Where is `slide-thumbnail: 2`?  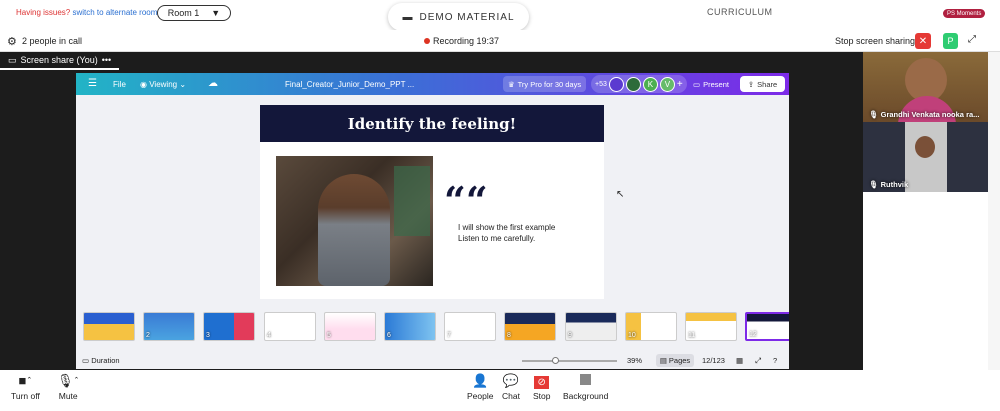
slide-thumbnail: 2 is located at coordinates (169, 326).